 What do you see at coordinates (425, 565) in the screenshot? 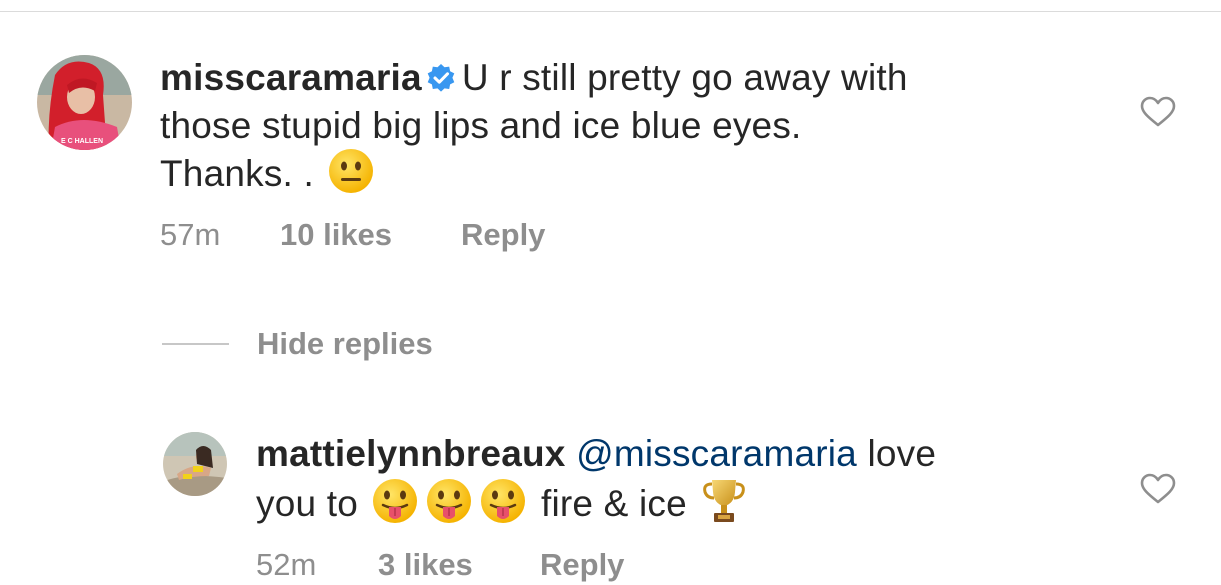
I see `reply-likes: 3 likes` at bounding box center [425, 565].